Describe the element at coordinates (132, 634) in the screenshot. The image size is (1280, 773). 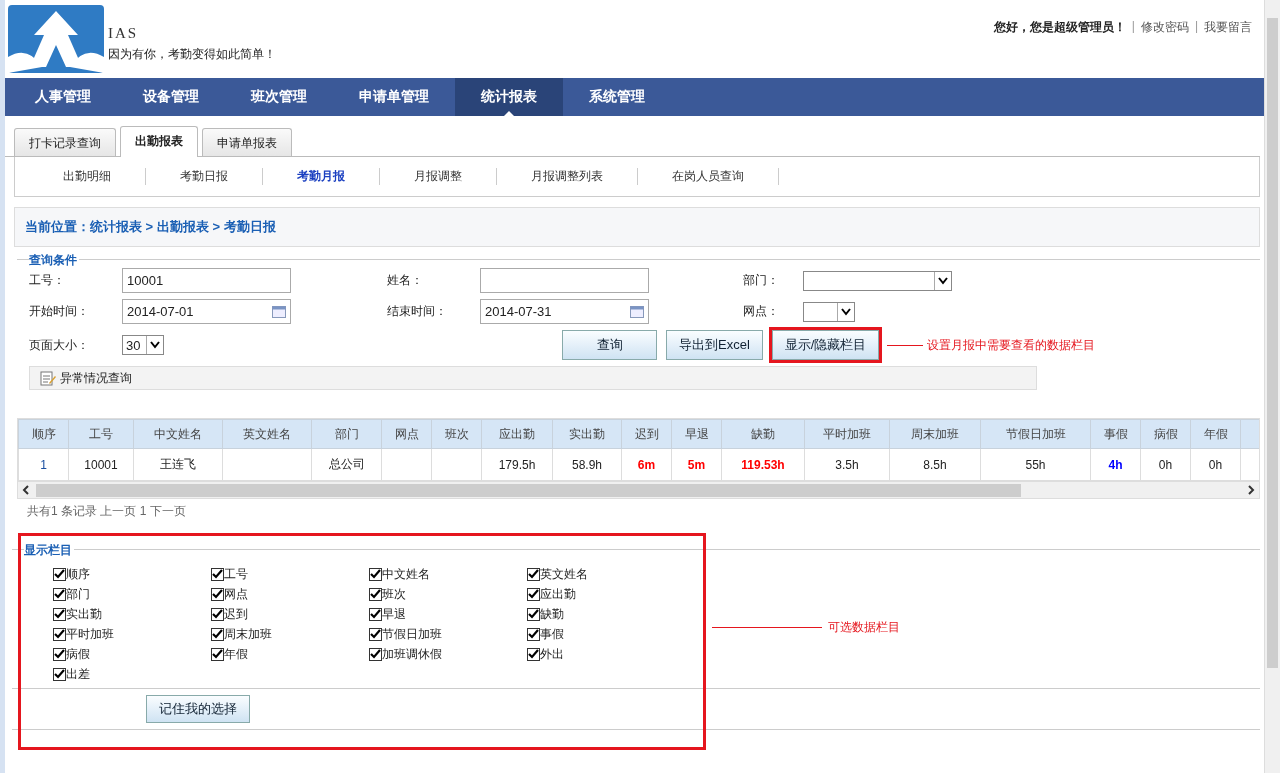
I see `column-checkbox: 平时加班` at that location.